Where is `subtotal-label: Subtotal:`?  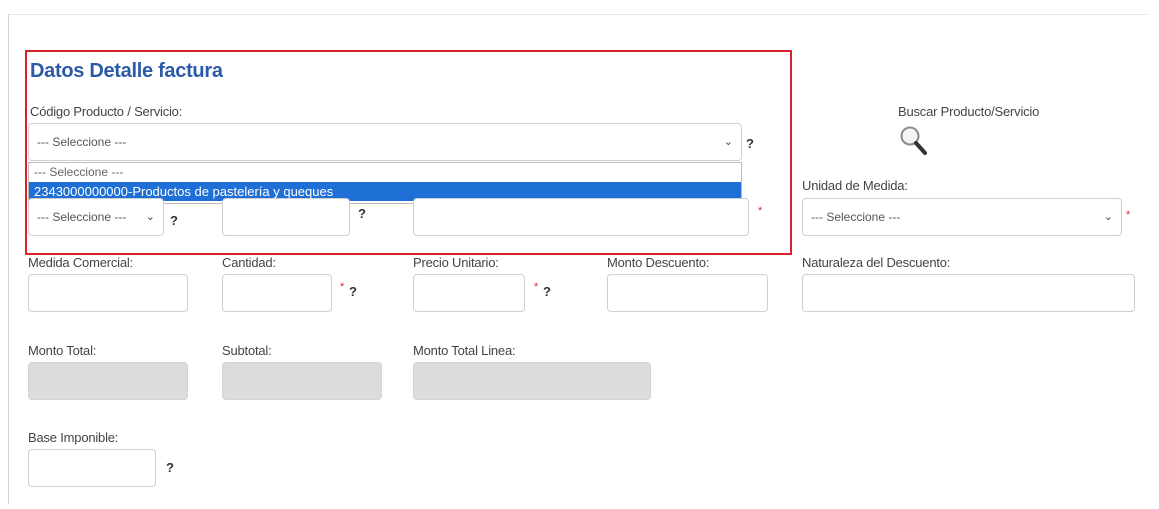 subtotal-label: Subtotal: is located at coordinates (247, 350).